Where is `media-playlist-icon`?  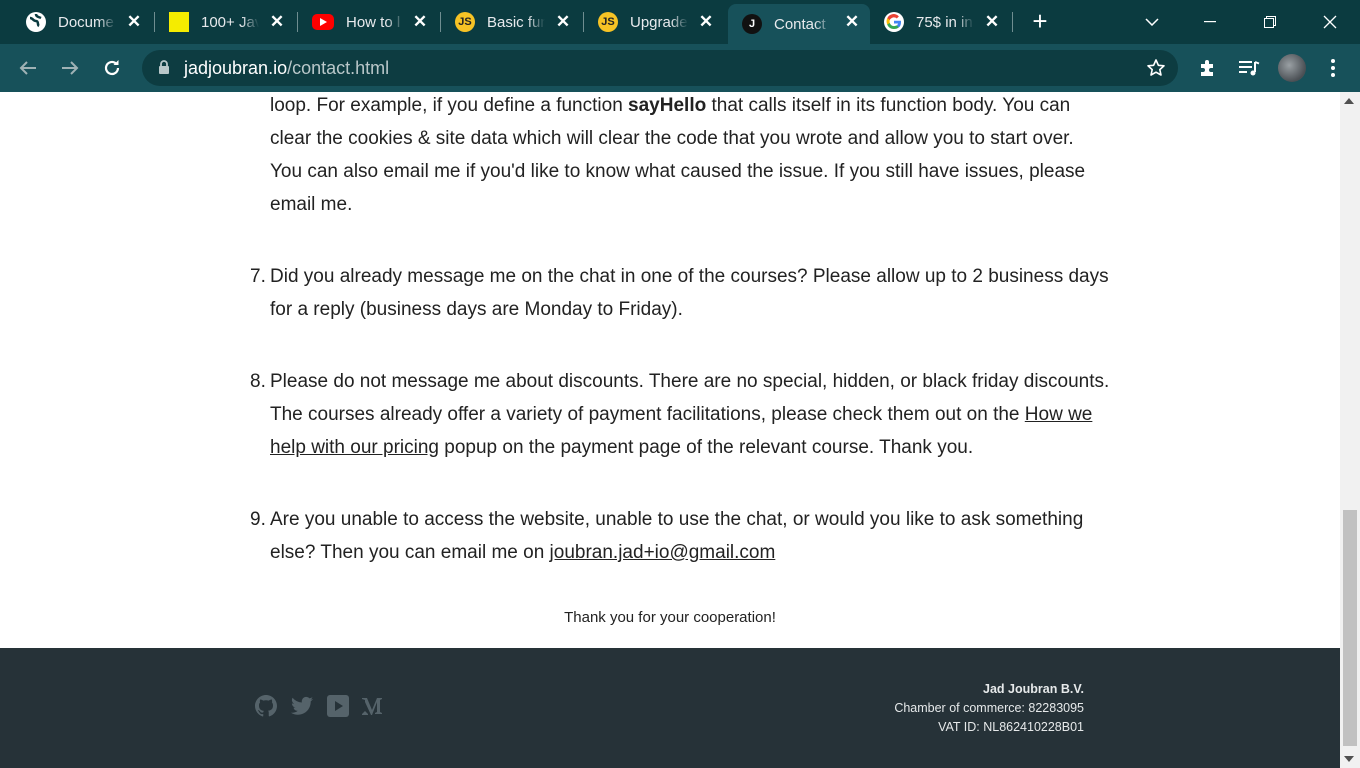
media-playlist-icon is located at coordinates (1249, 68).